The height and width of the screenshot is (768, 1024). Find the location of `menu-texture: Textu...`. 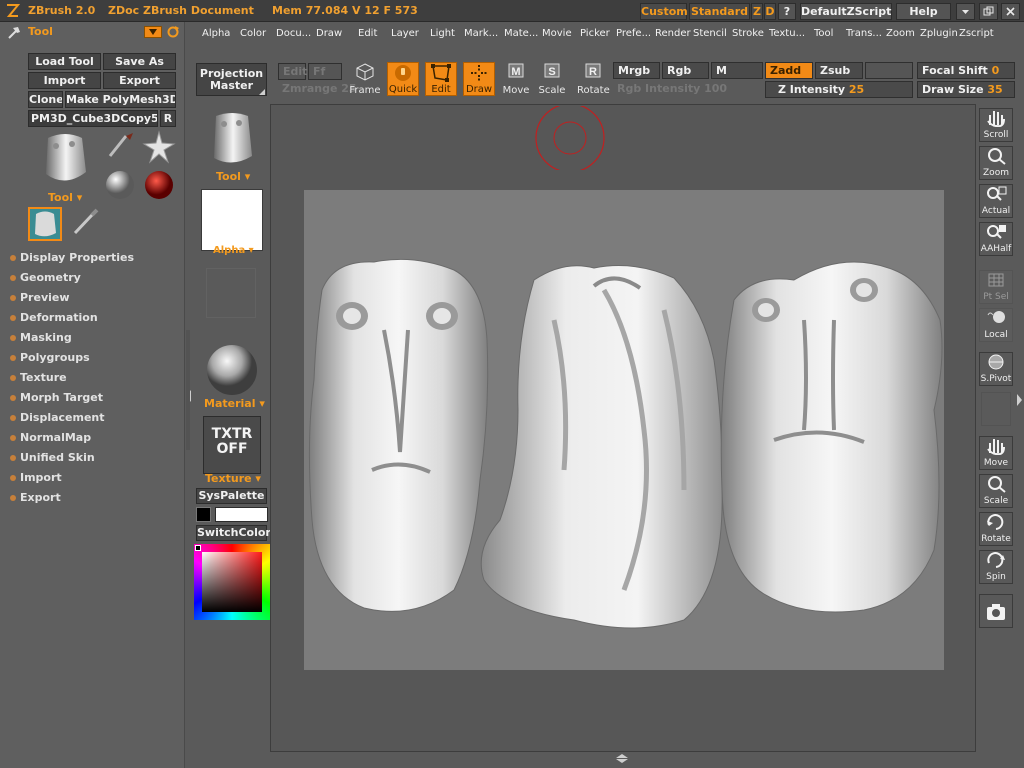

menu-texture: Textu... is located at coordinates (787, 33).